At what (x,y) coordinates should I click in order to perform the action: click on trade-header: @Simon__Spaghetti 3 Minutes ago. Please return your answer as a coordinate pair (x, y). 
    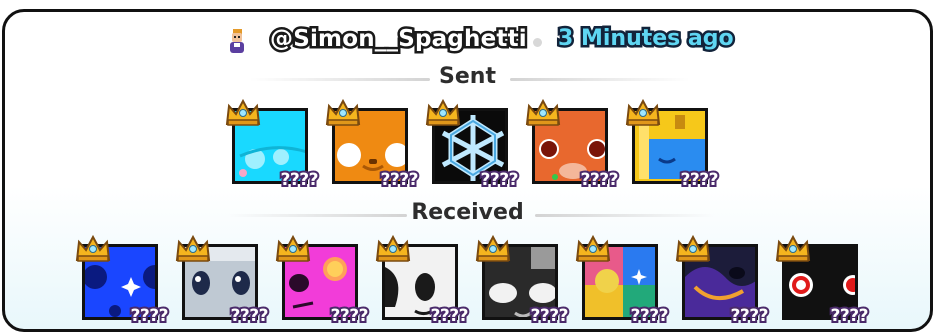
    Looking at the image, I should click on (467, 40).